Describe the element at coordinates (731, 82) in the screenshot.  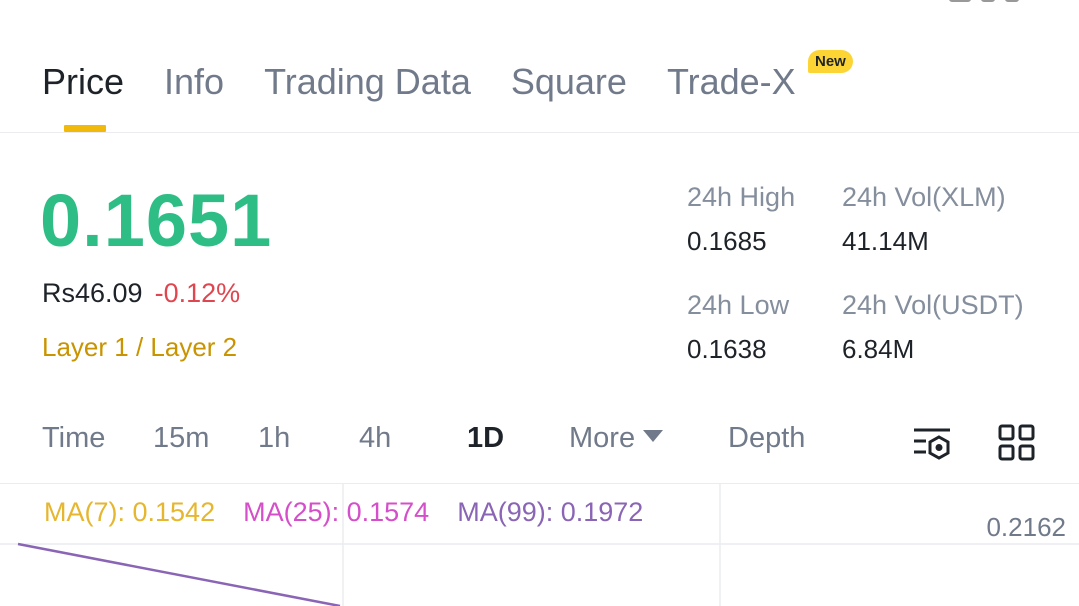
I see `tab-trade-x: Trade-X` at that location.